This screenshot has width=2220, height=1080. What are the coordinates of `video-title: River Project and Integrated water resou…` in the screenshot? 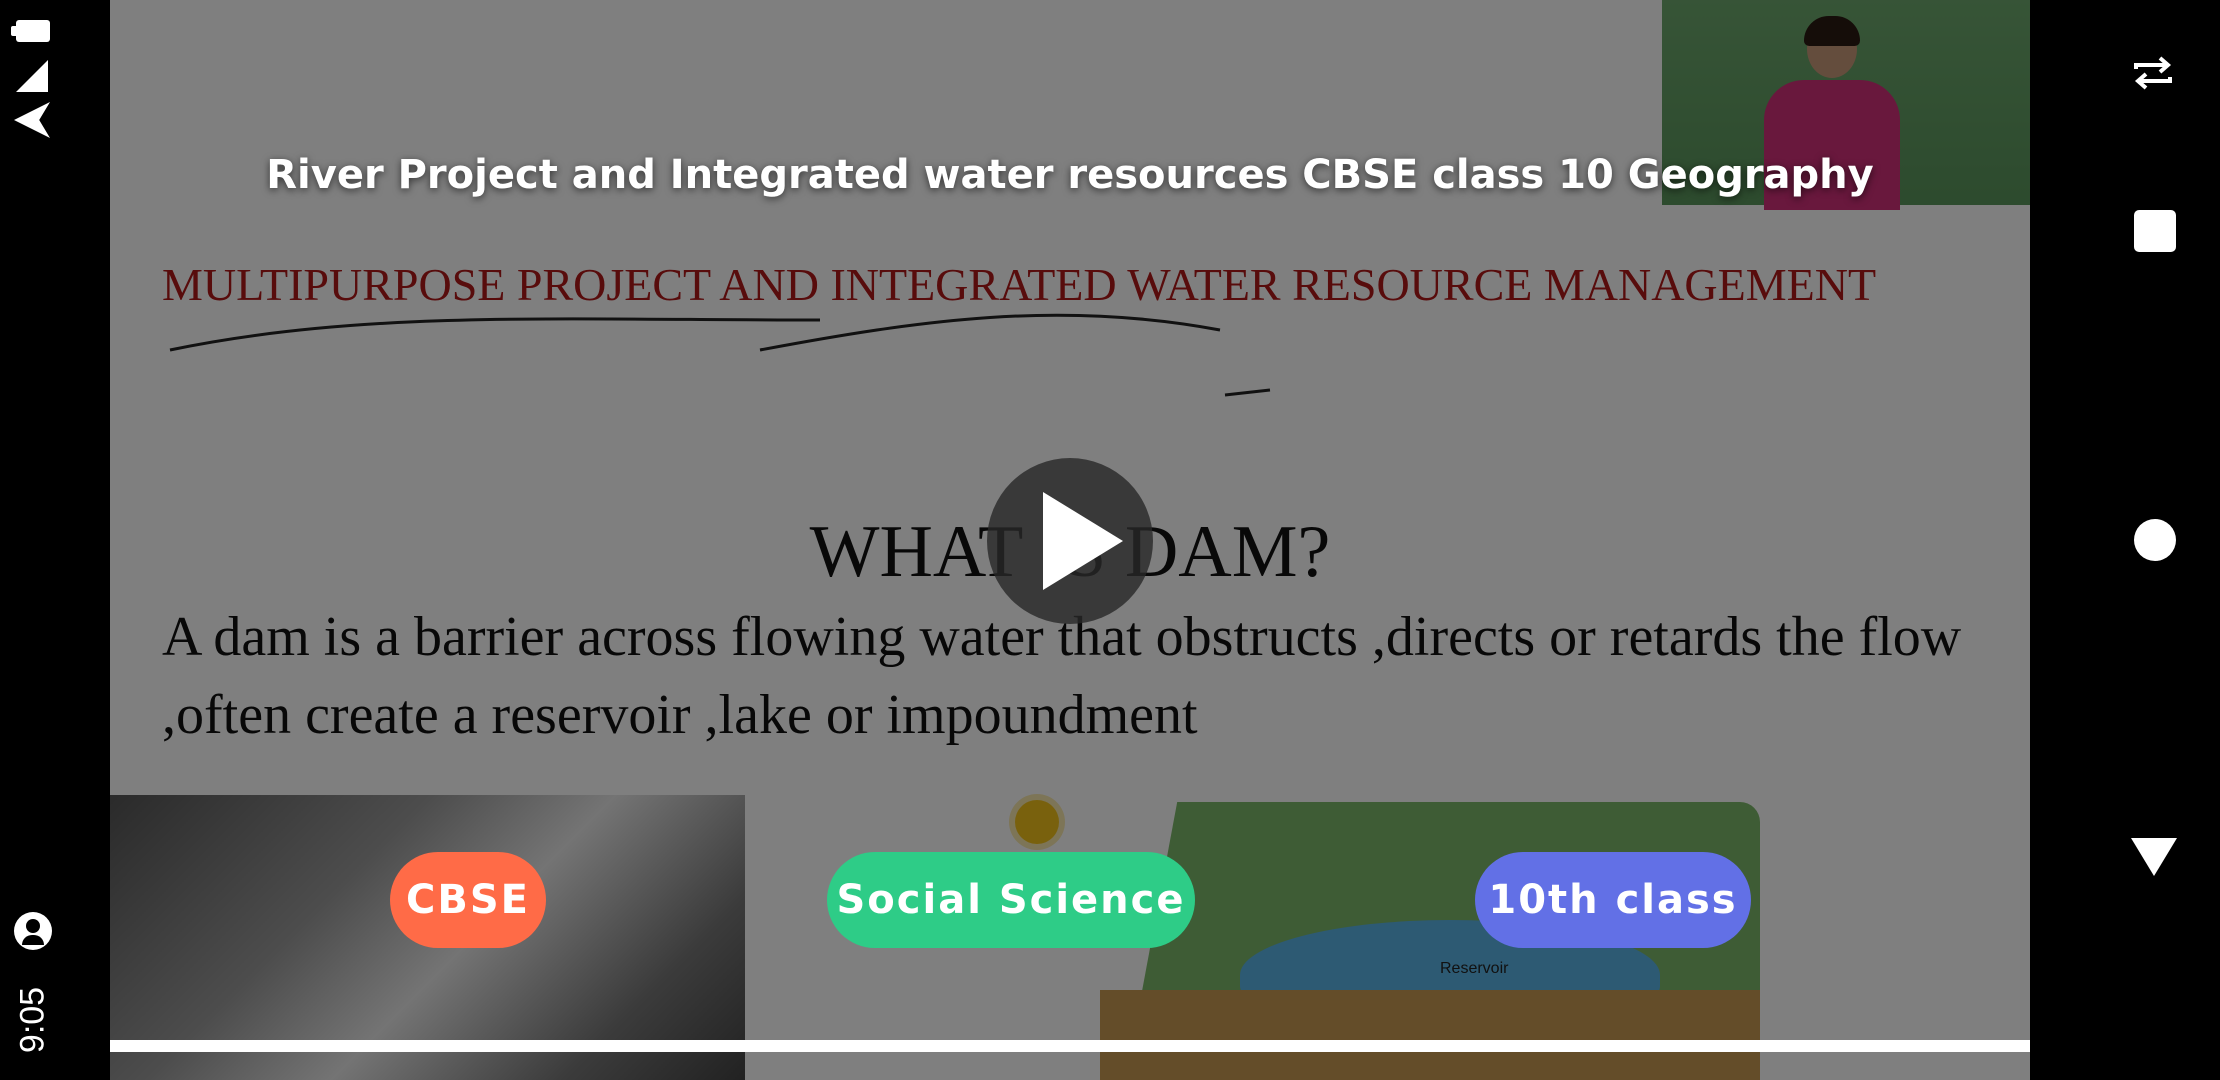 It's located at (1070, 175).